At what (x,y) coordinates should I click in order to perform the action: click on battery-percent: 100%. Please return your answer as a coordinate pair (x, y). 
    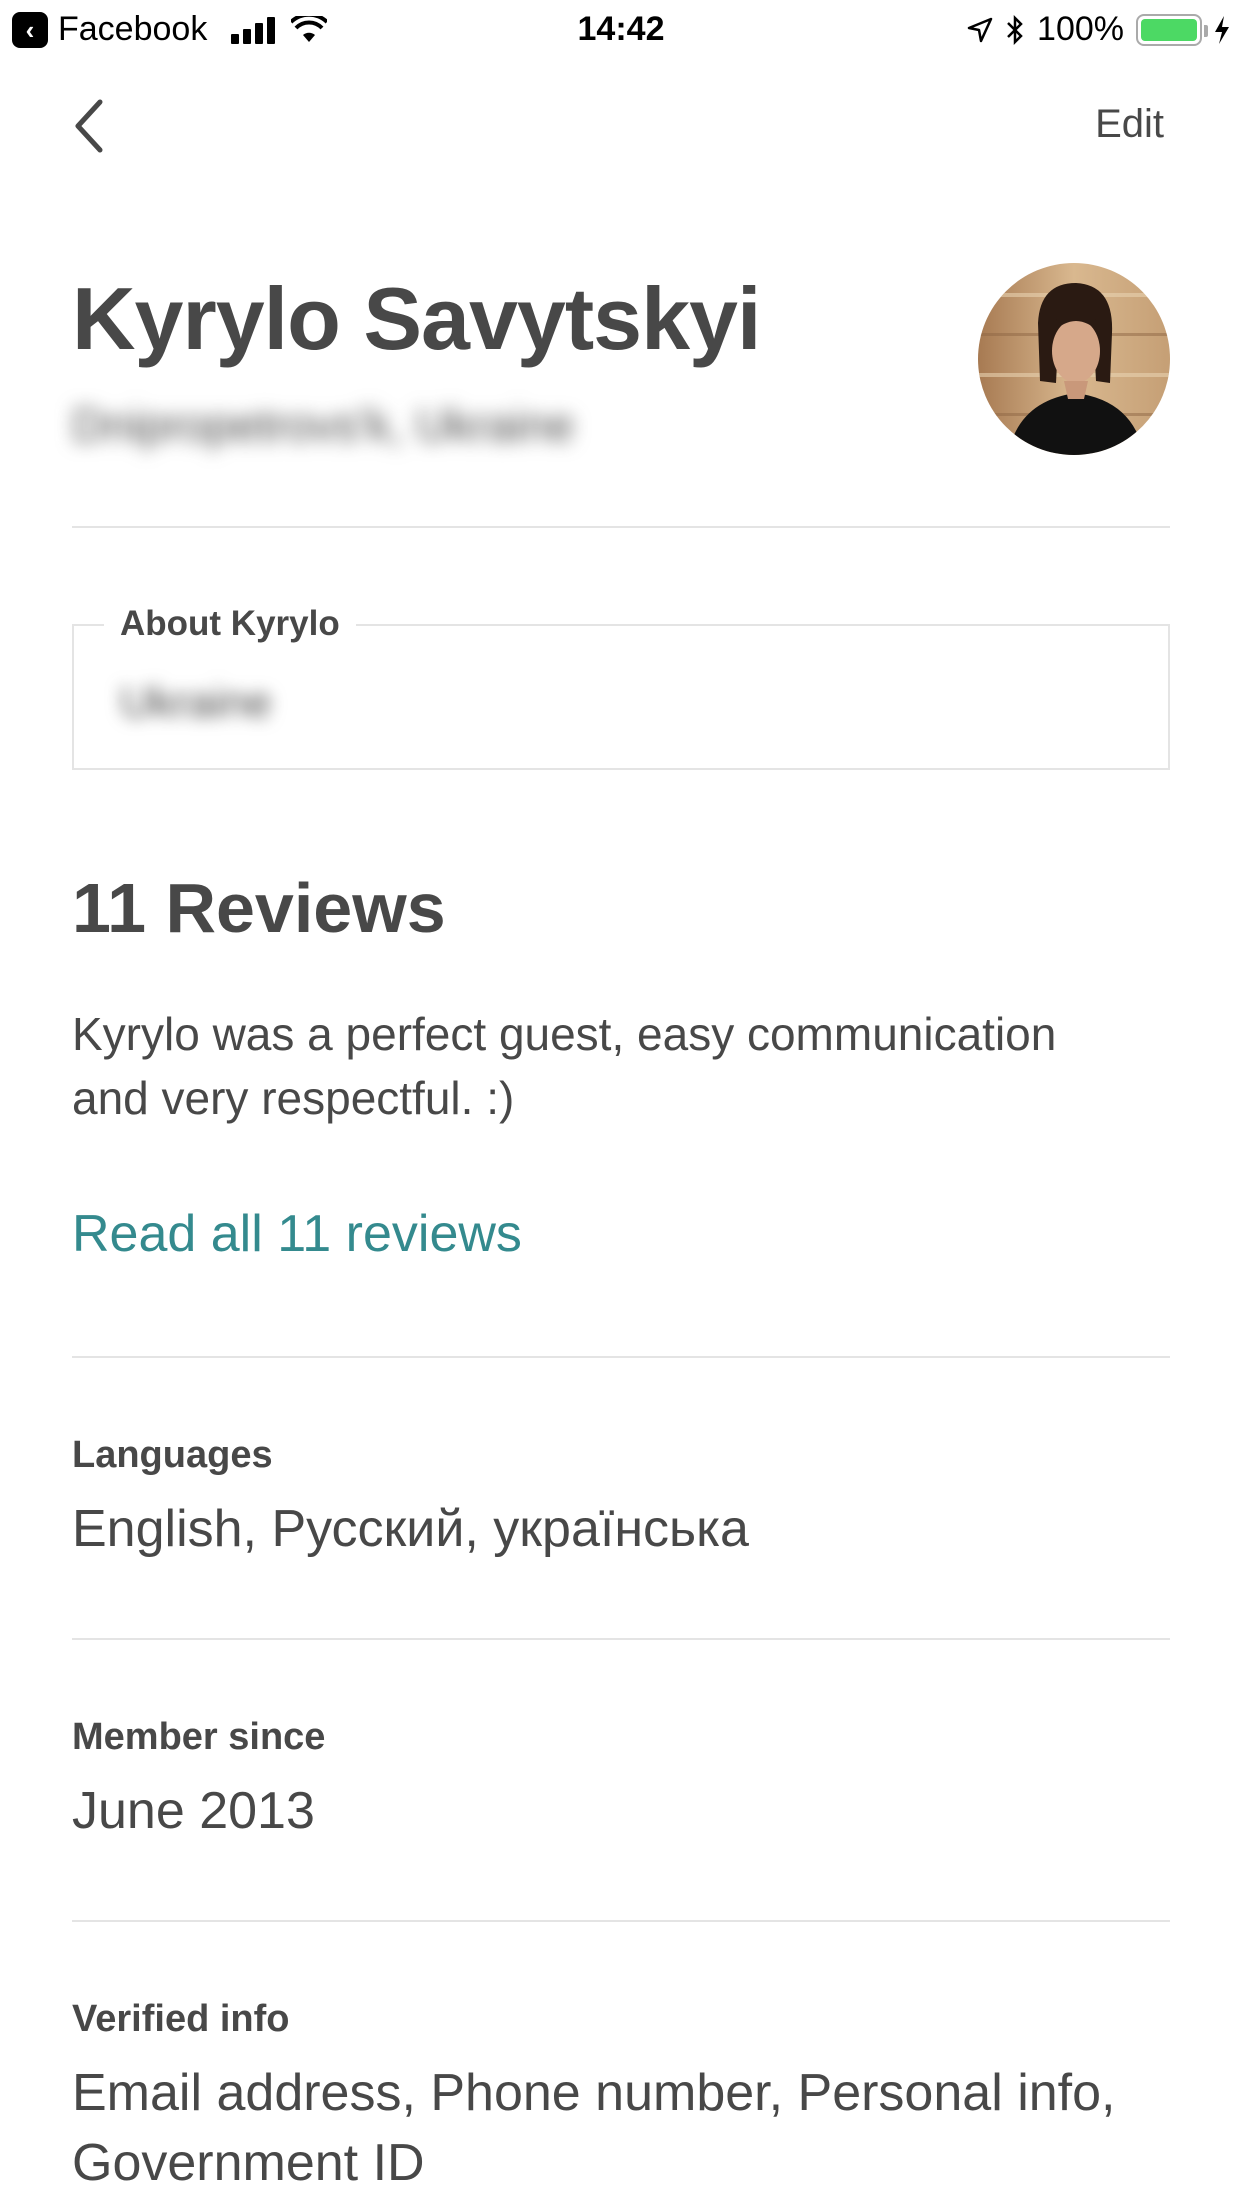
    Looking at the image, I should click on (1080, 29).